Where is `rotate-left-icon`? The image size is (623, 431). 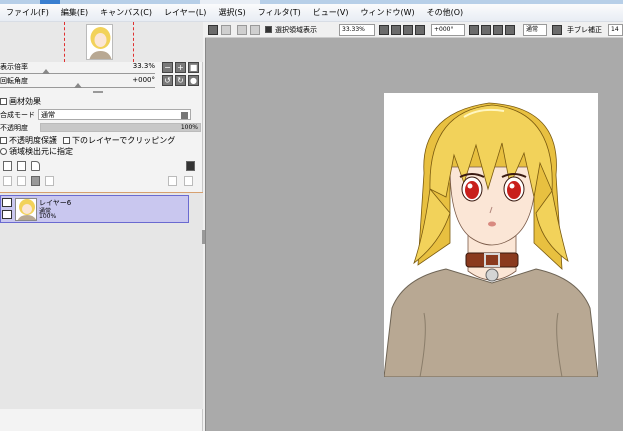 rotate-left-icon is located at coordinates (474, 30).